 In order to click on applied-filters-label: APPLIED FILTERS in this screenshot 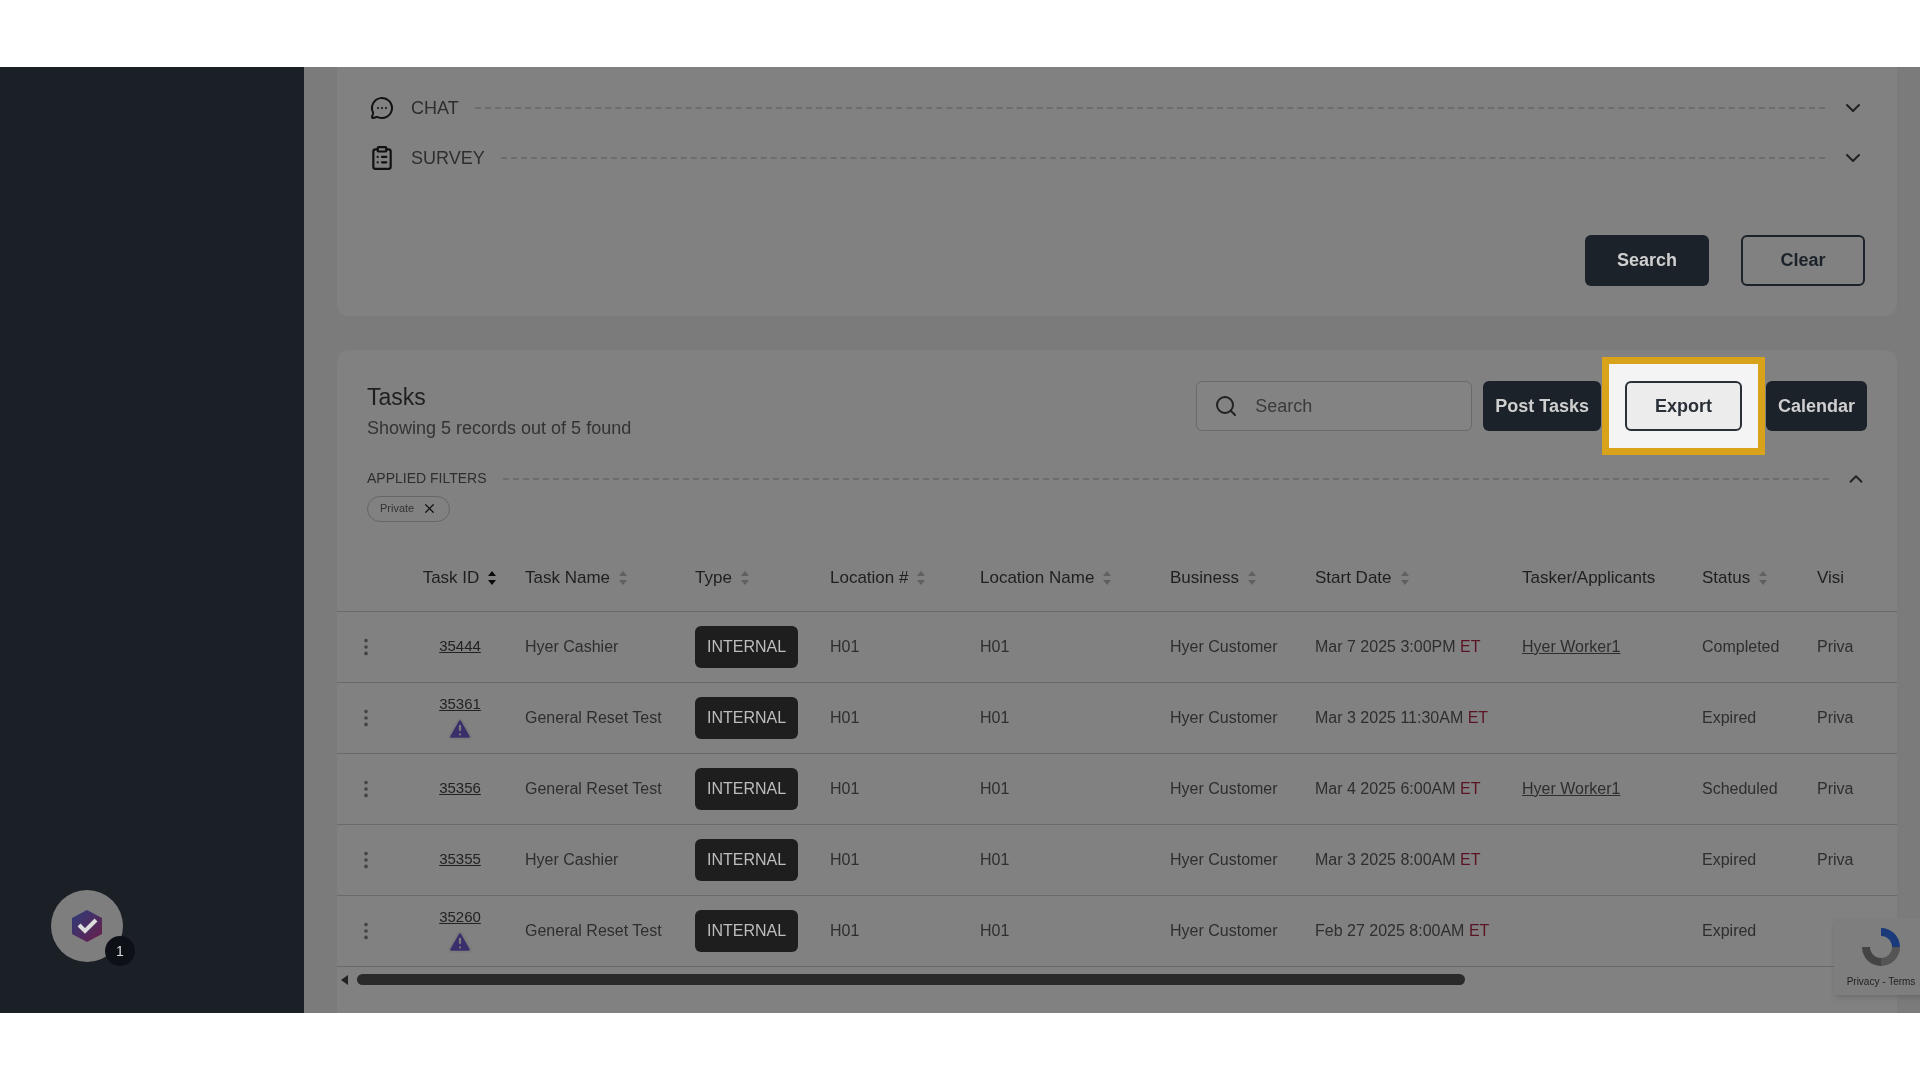, I will do `click(427, 478)`.